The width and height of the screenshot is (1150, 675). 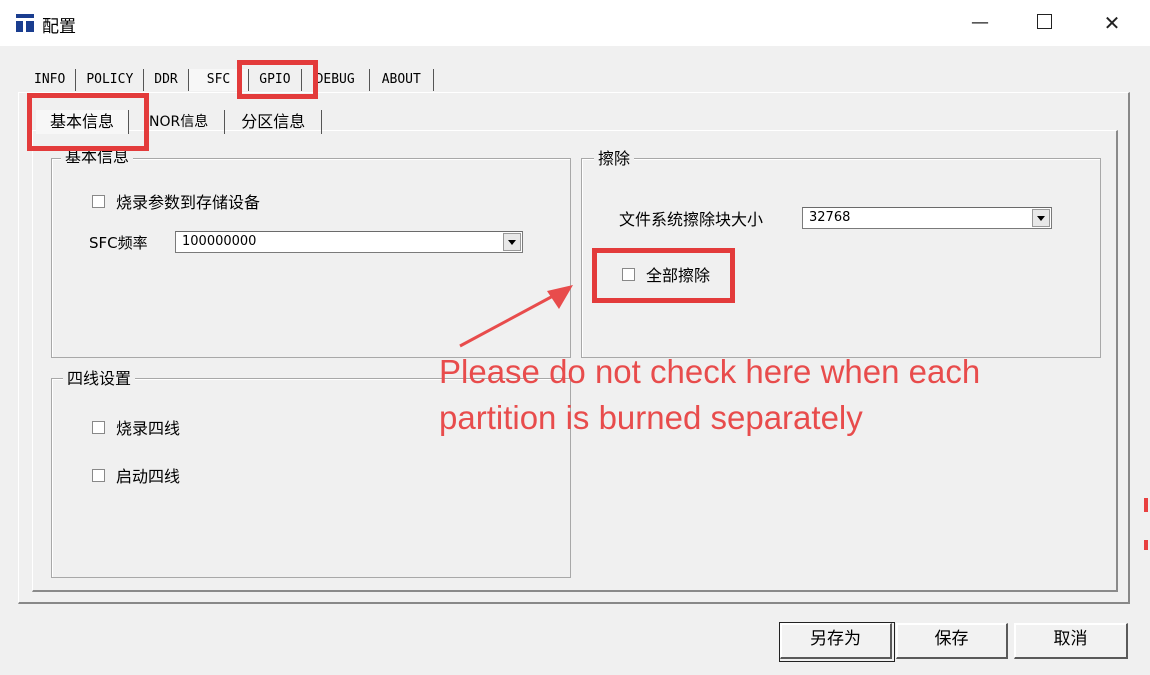 I want to click on burn-params-label: 烧录参数到存储设备, so click(x=188, y=202).